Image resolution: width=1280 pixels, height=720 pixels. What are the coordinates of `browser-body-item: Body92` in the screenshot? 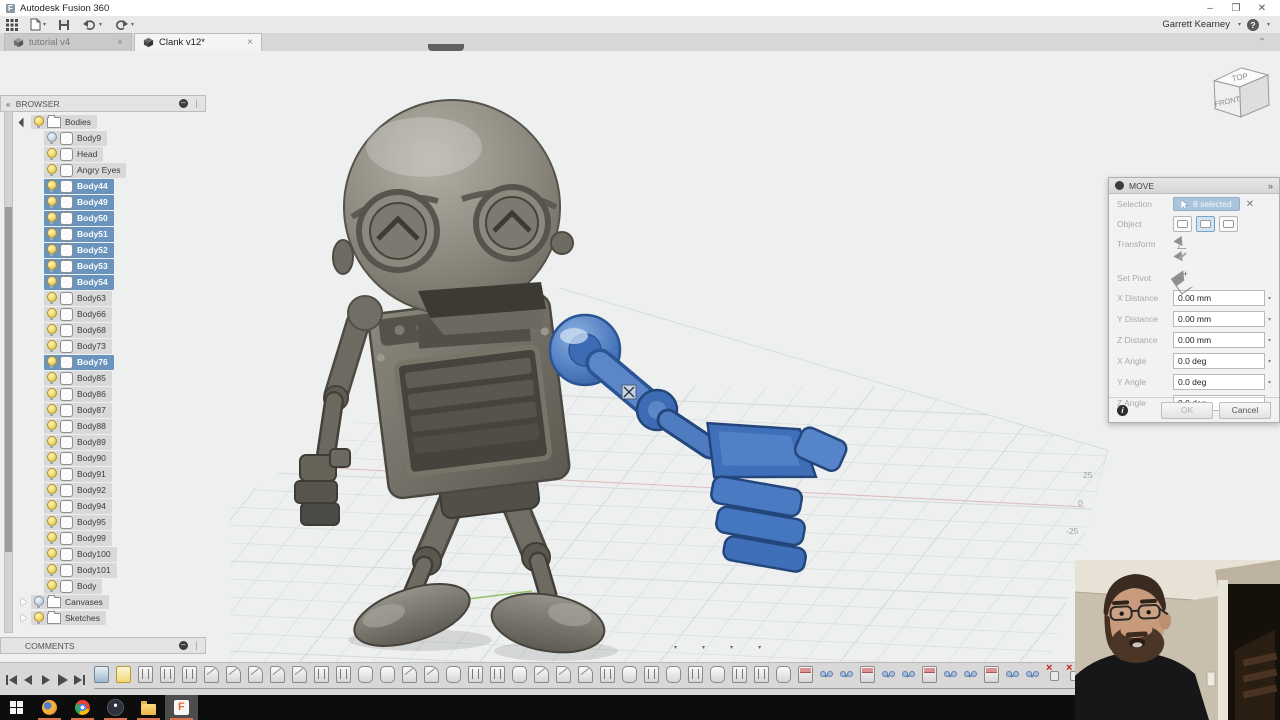 It's located at (103, 490).